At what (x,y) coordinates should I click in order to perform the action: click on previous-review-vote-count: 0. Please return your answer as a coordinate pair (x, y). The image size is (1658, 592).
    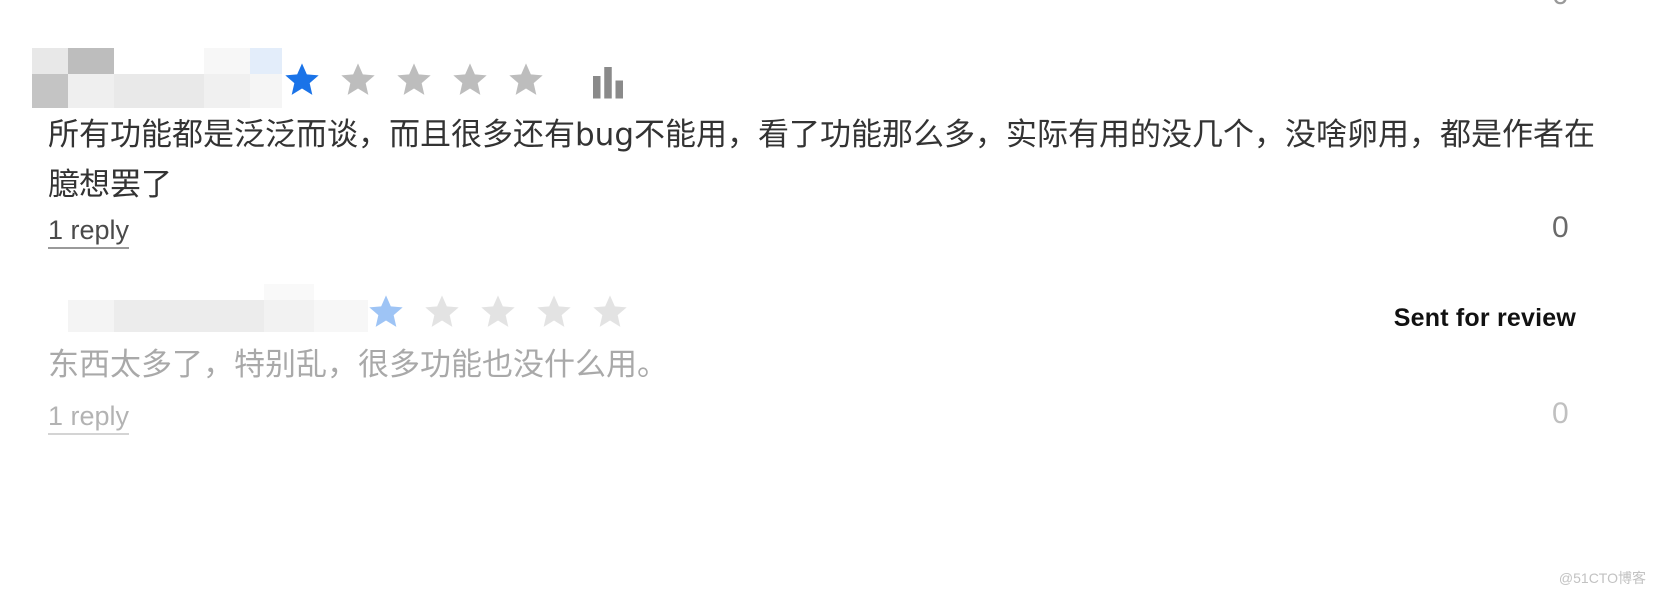
    Looking at the image, I should click on (1560, 6).